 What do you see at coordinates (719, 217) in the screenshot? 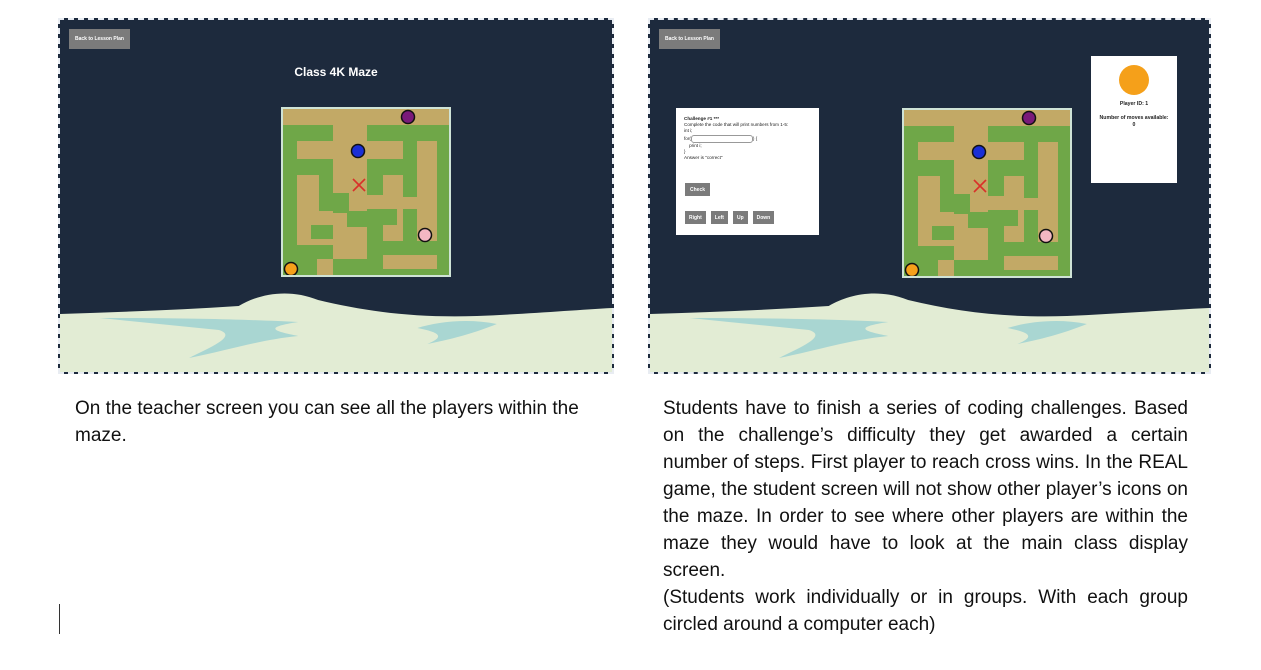
I see `move-left-button: Left` at bounding box center [719, 217].